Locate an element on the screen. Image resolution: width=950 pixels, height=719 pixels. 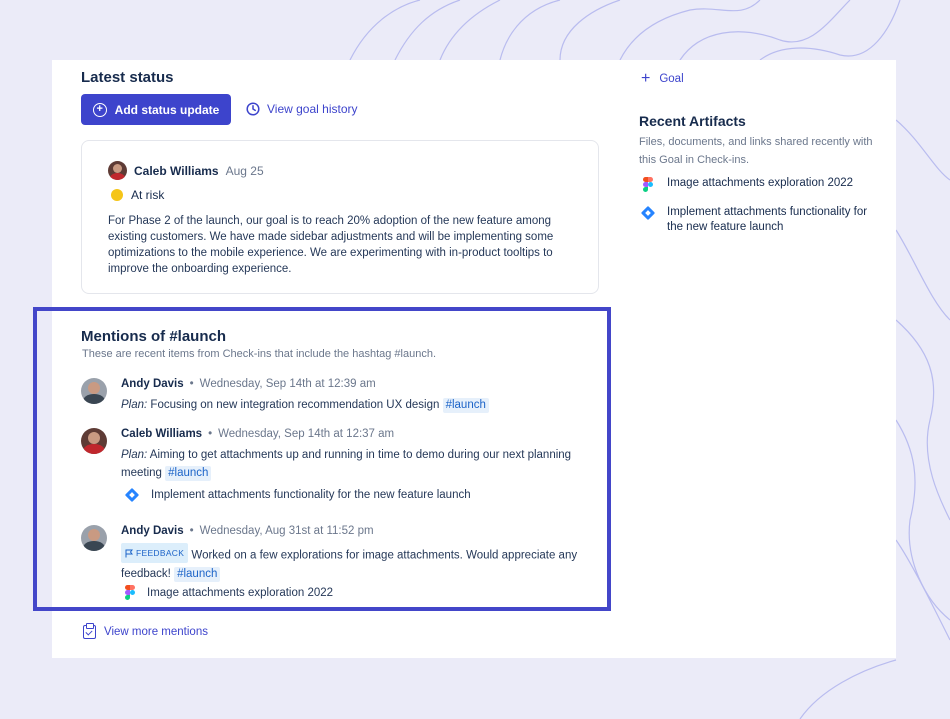
recent-artifacts-title: Recent Artifacts is located at coordinates (692, 121).